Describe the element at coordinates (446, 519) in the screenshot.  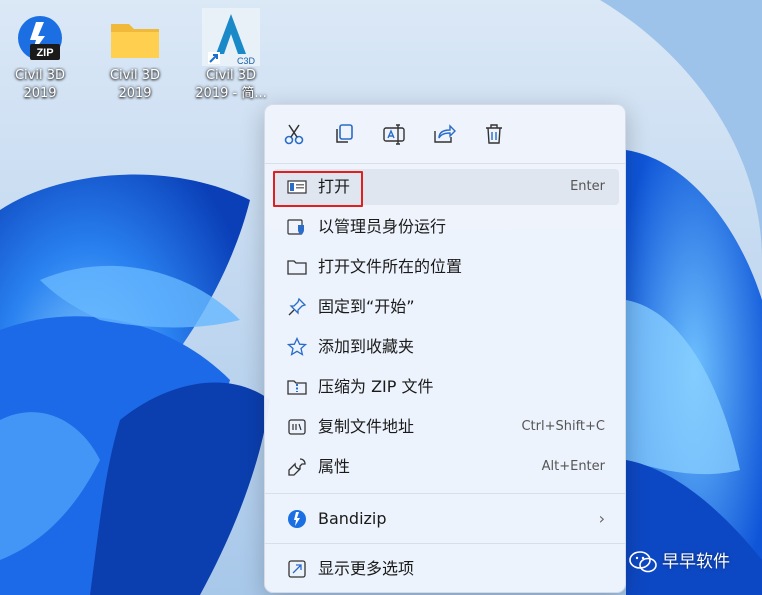
I see `menu-item-bandizip: Bandizip ›` at that location.